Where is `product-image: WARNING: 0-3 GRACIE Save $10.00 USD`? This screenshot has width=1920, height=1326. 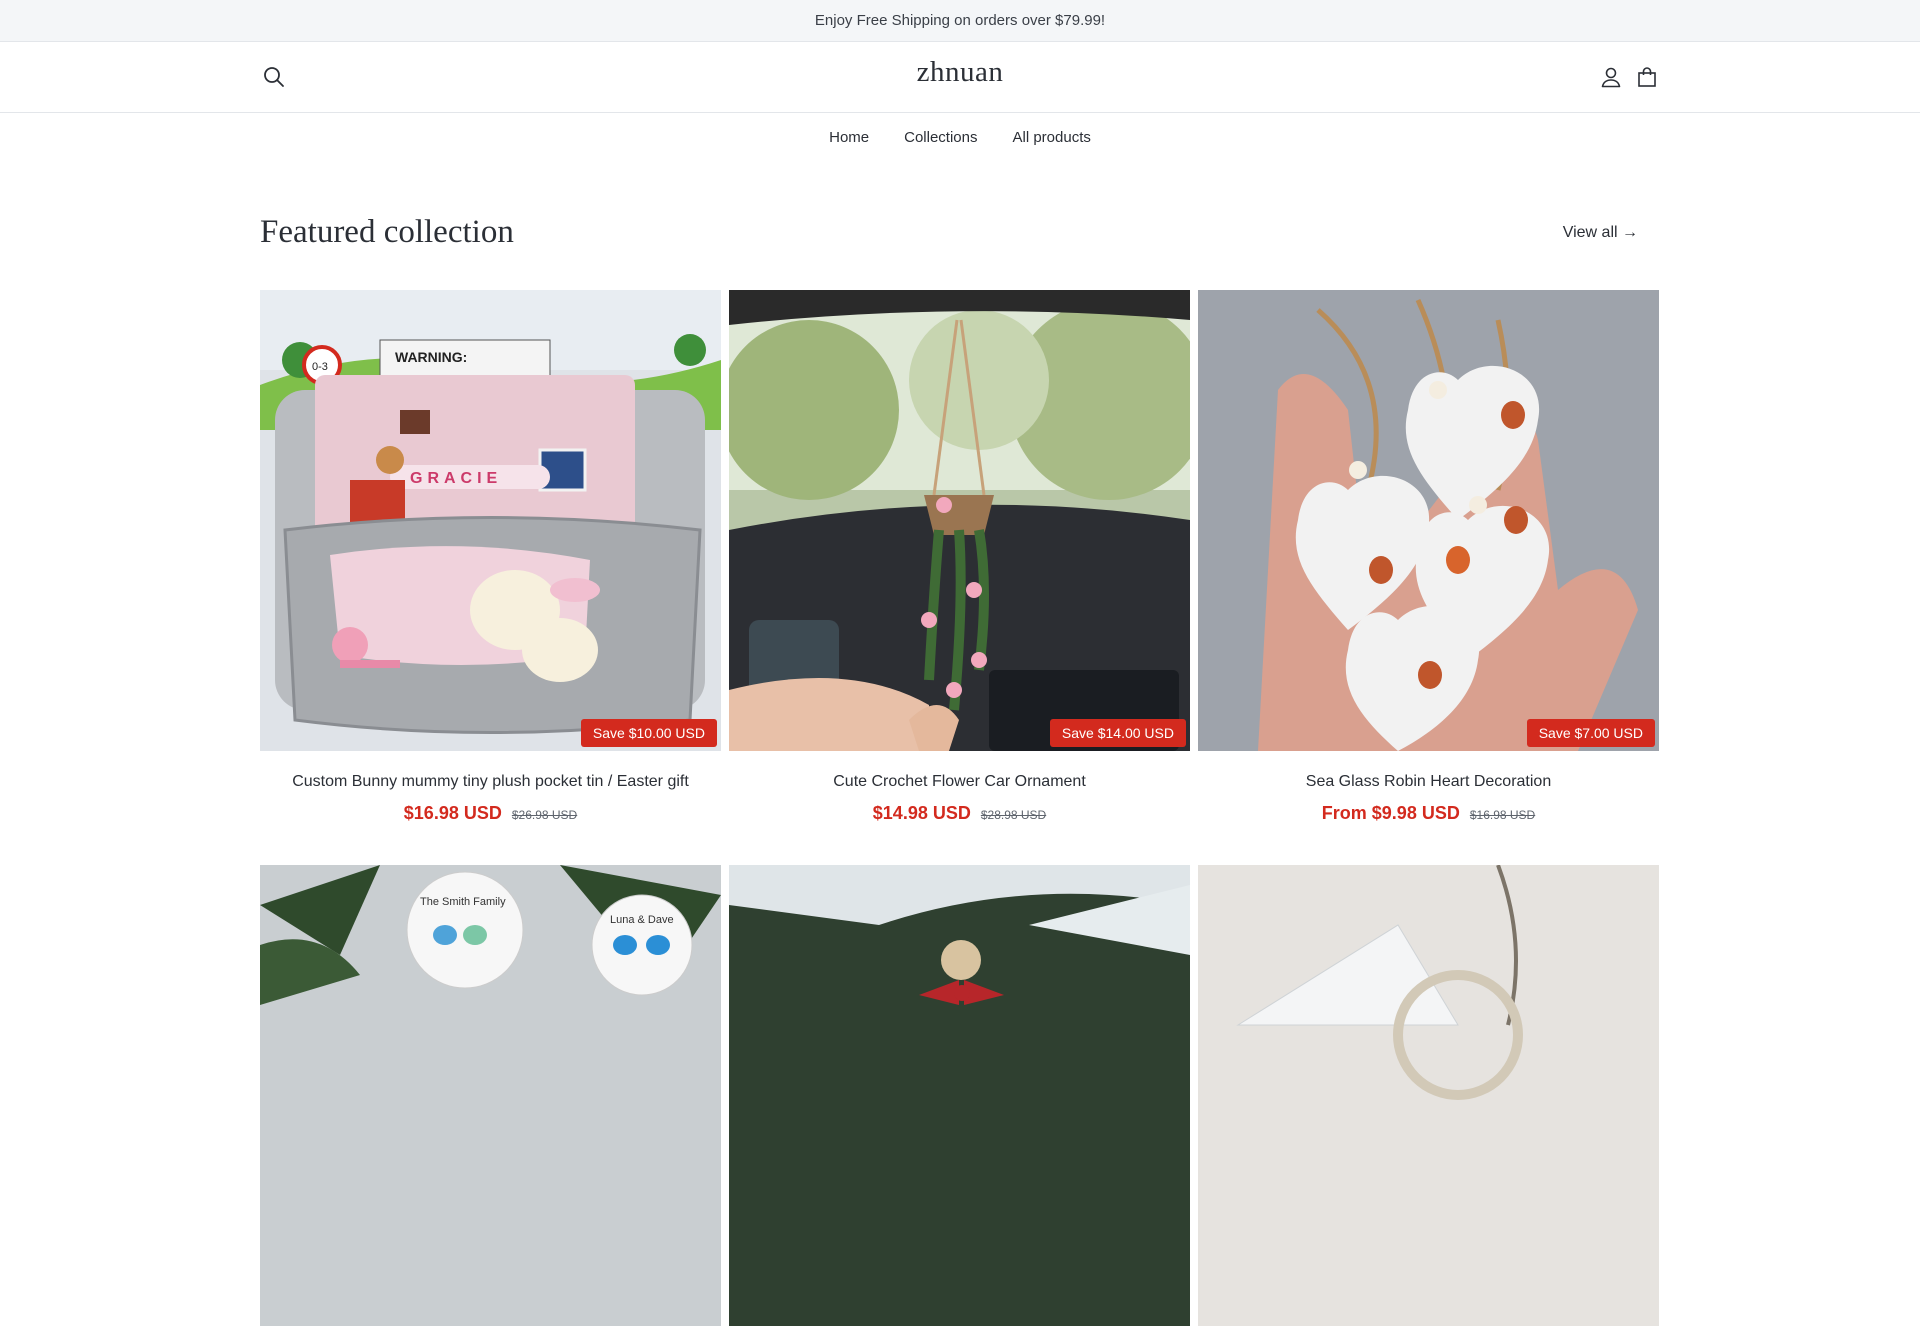 product-image: WARNING: 0-3 GRACIE Save $10.00 USD is located at coordinates (490, 520).